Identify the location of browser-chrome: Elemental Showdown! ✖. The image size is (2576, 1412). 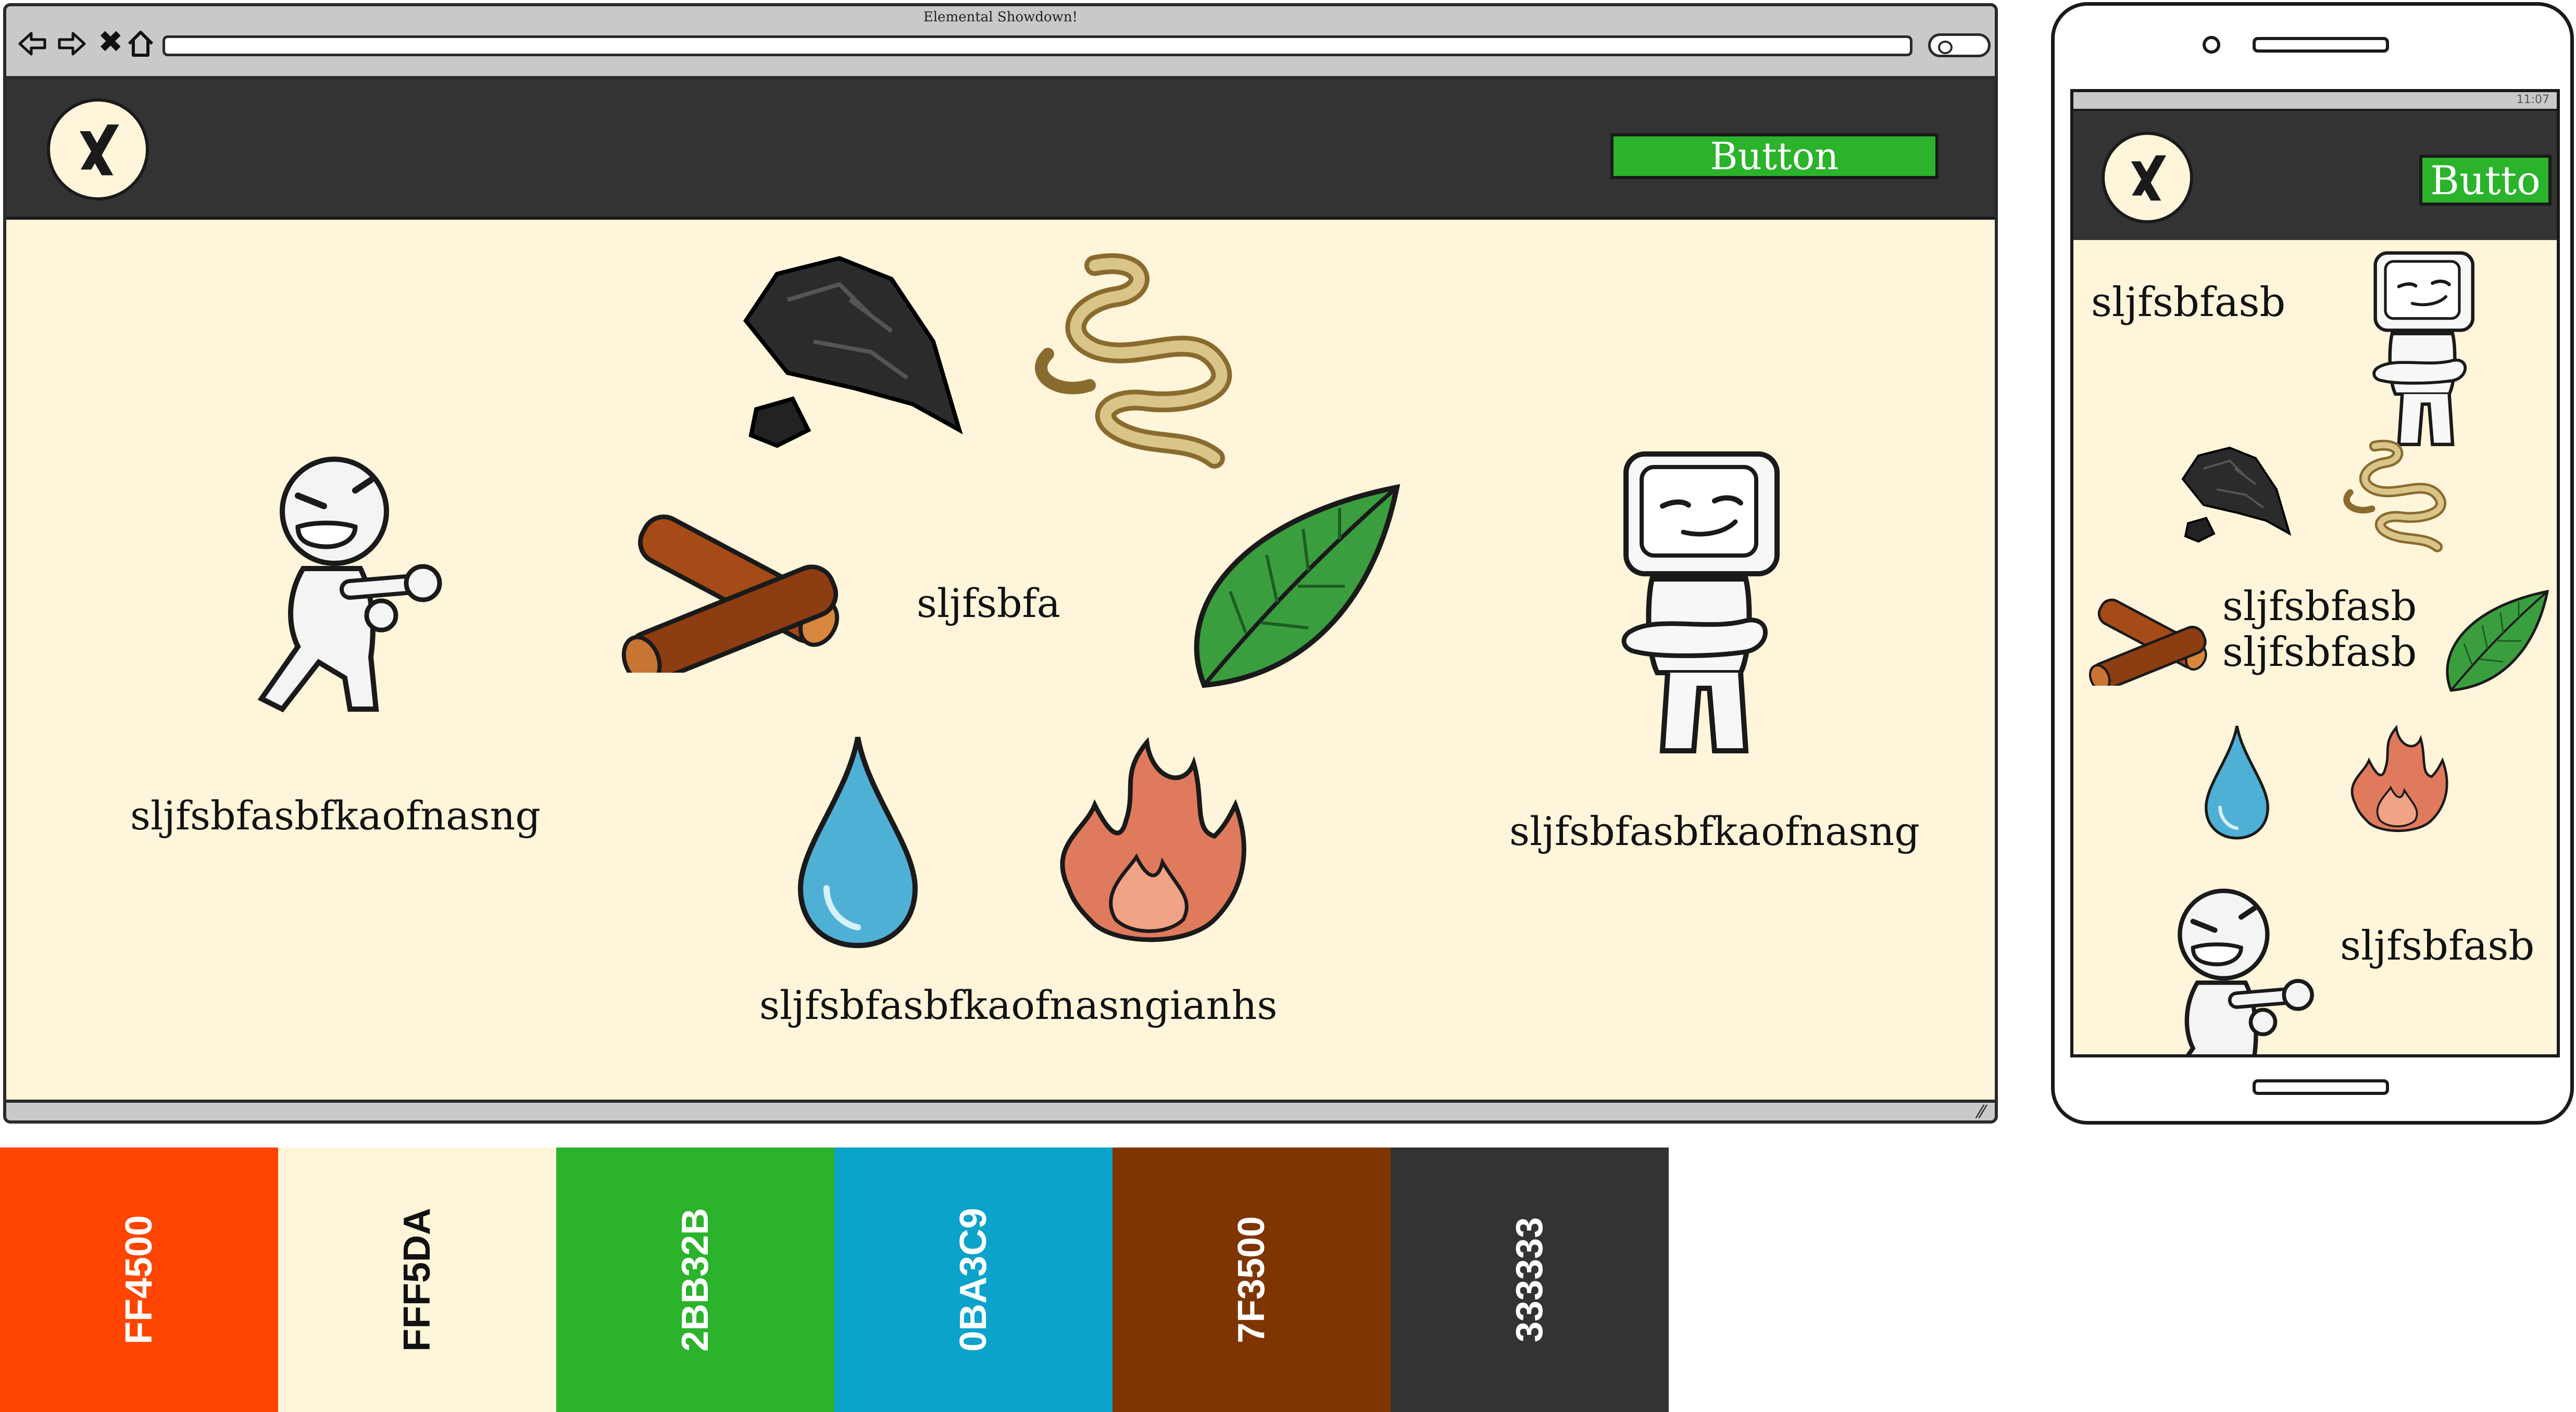
(1000, 42).